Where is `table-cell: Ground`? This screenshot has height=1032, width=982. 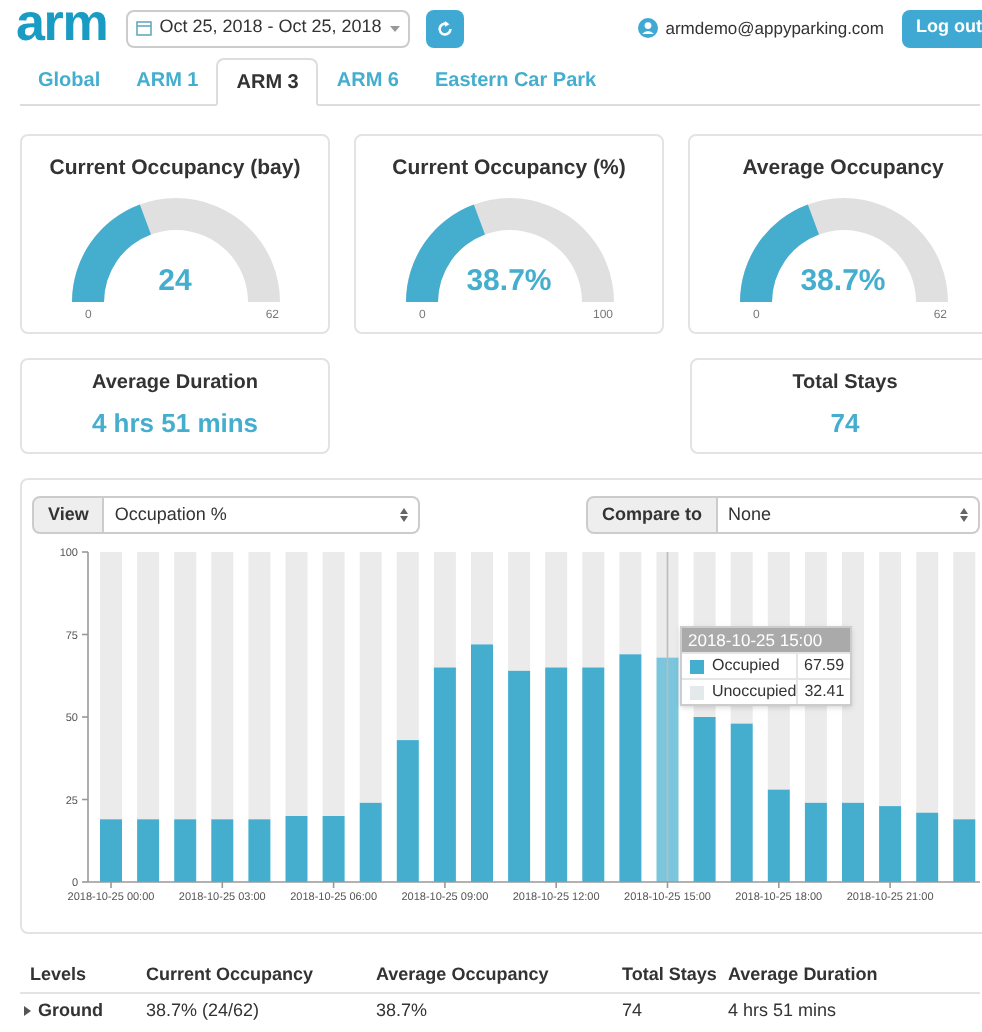 table-cell: Ground is located at coordinates (70, 1011).